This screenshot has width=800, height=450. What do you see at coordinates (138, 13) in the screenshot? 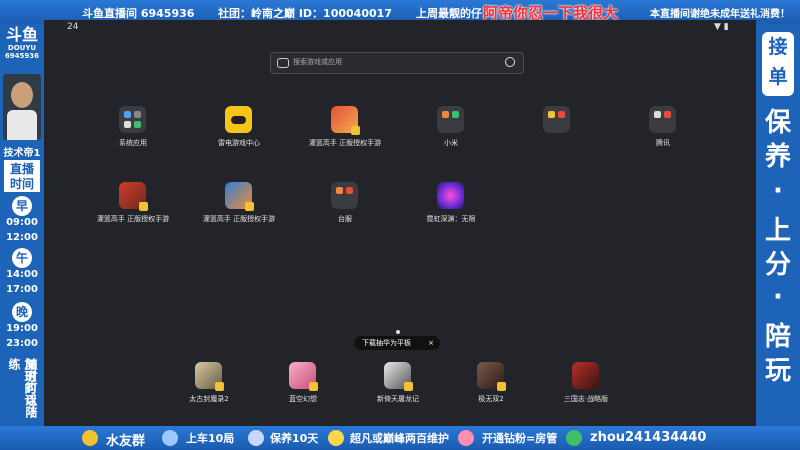
I see `room-number: 斗鱼直播间 6945936` at bounding box center [138, 13].